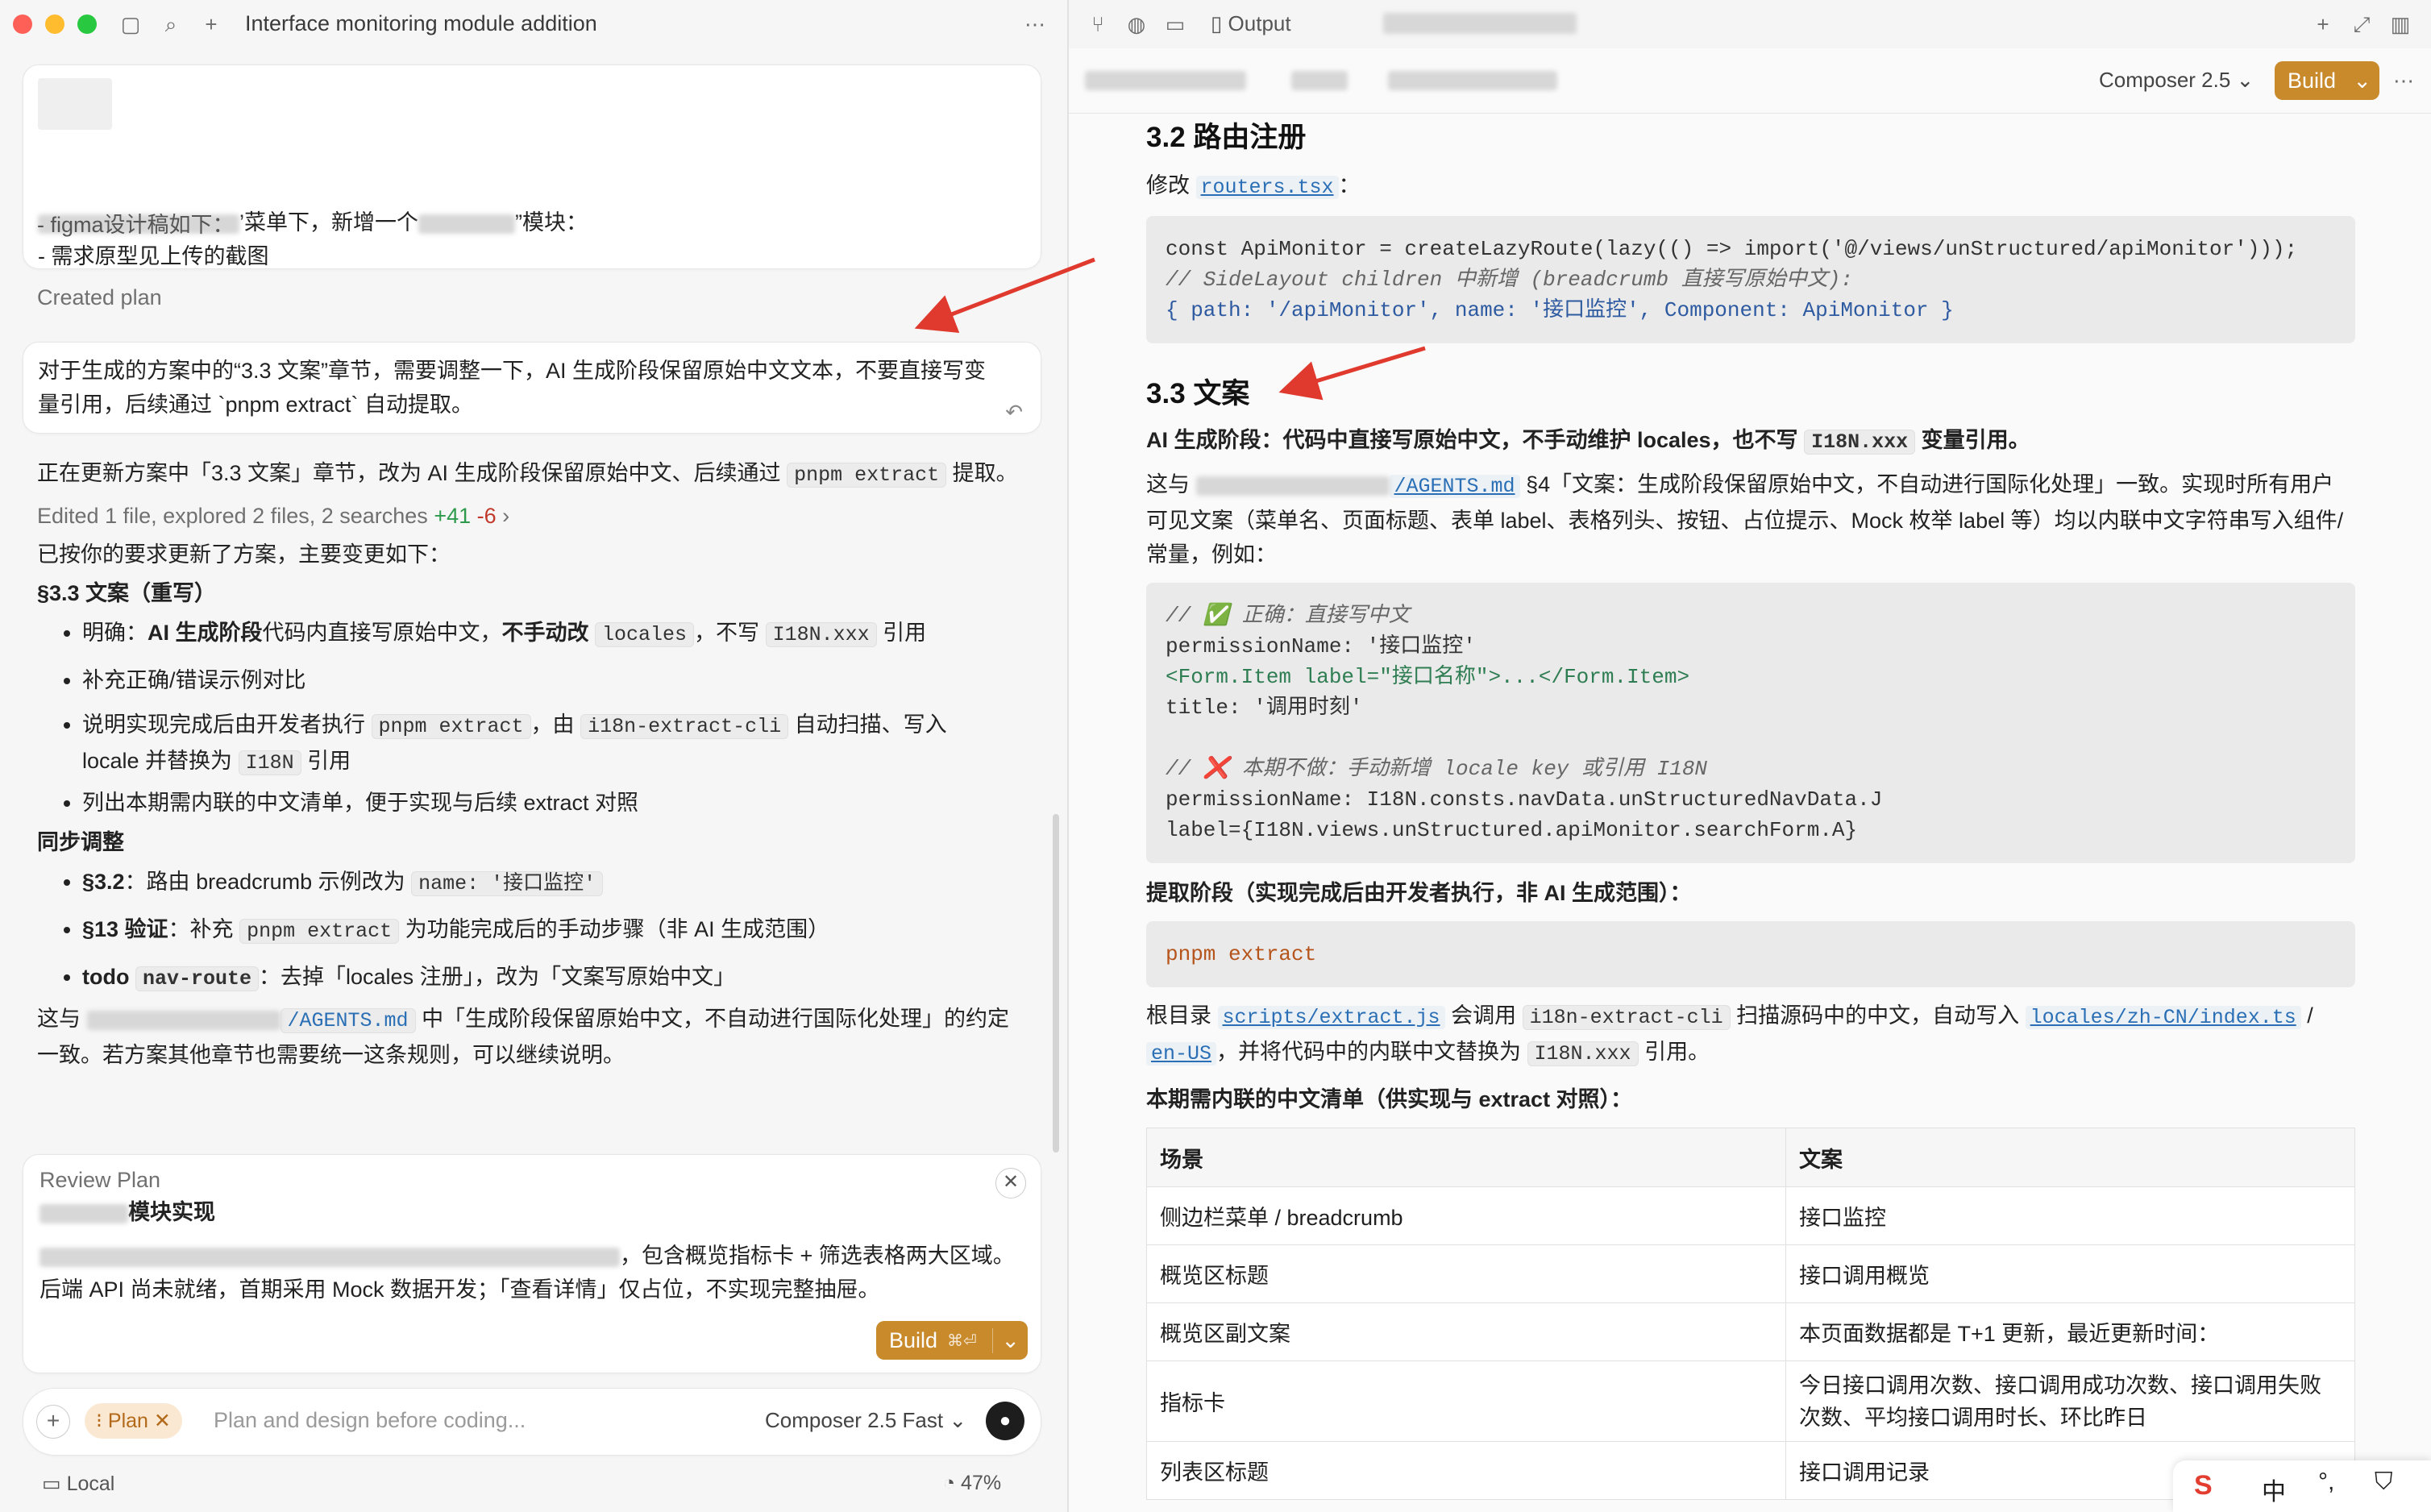 The image size is (2431, 1512). What do you see at coordinates (555, 680) in the screenshot?
I see `list-item: 补充正确/错误示例对比` at bounding box center [555, 680].